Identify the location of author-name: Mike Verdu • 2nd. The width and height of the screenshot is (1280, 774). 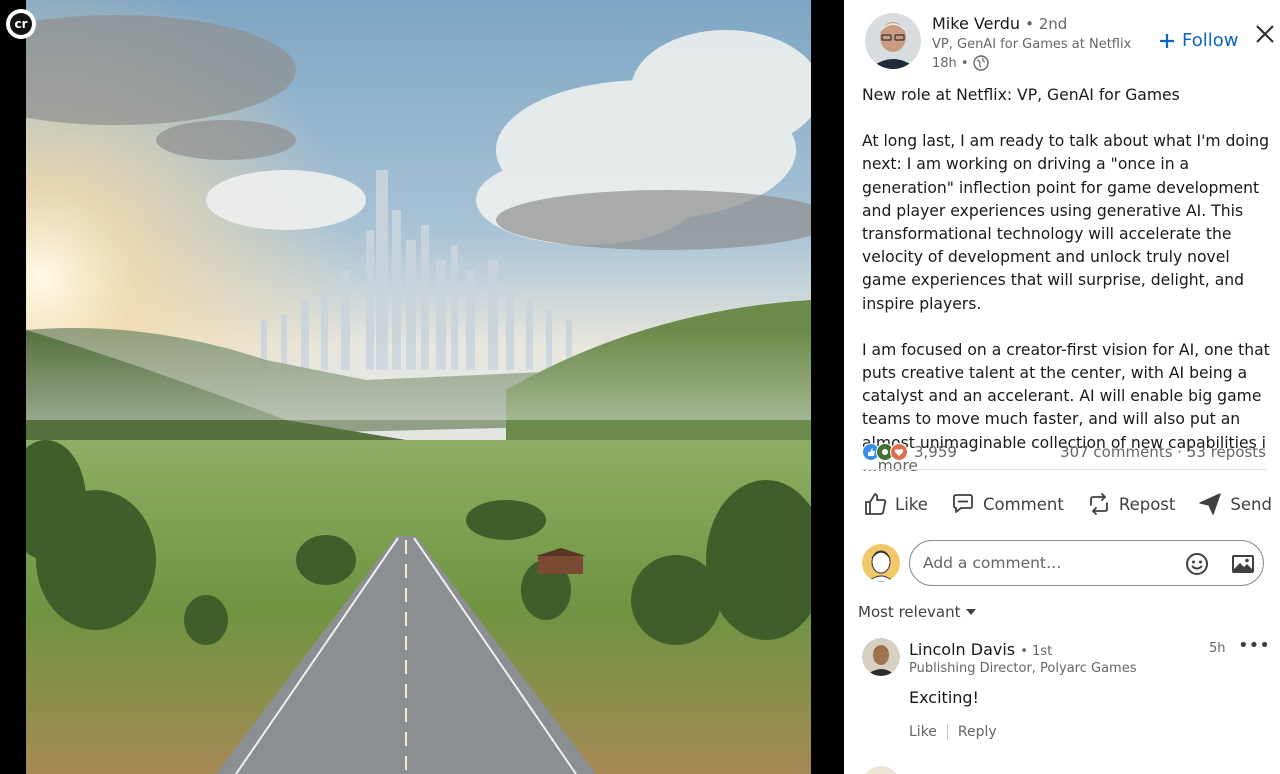
(999, 23).